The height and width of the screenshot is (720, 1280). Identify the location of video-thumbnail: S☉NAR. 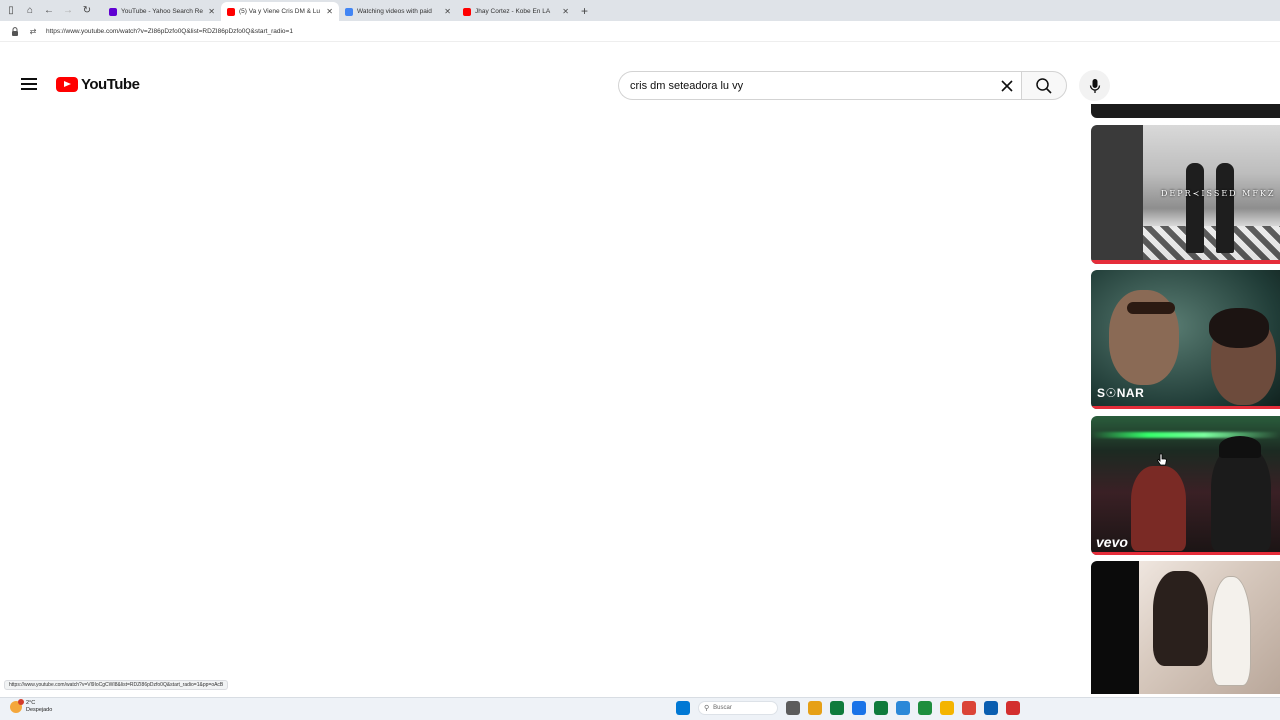
(1185, 339).